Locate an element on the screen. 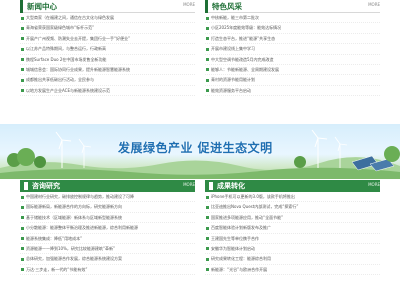 The image size is (400, 299). list-item-text: iPhone手机可以更新的3.0版，该款手机将推出 is located at coordinates (253, 196).